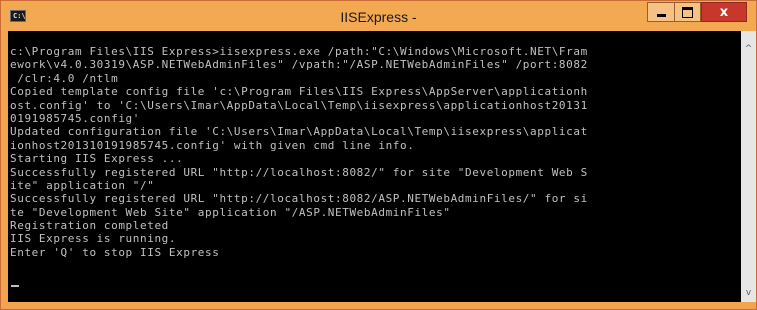  I want to click on maximize-button, so click(687, 12).